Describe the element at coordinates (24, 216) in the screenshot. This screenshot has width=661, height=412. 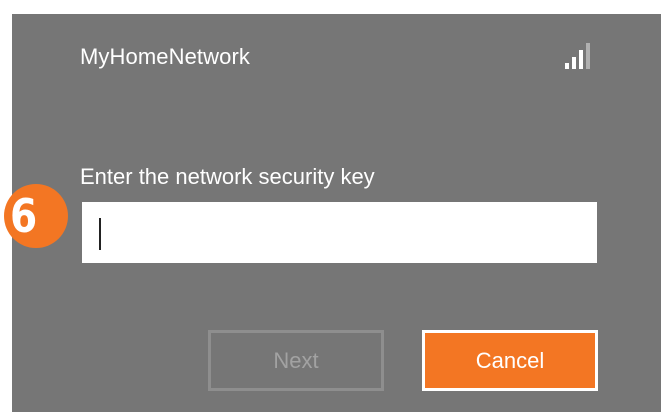
I see `step-number: 6` at that location.